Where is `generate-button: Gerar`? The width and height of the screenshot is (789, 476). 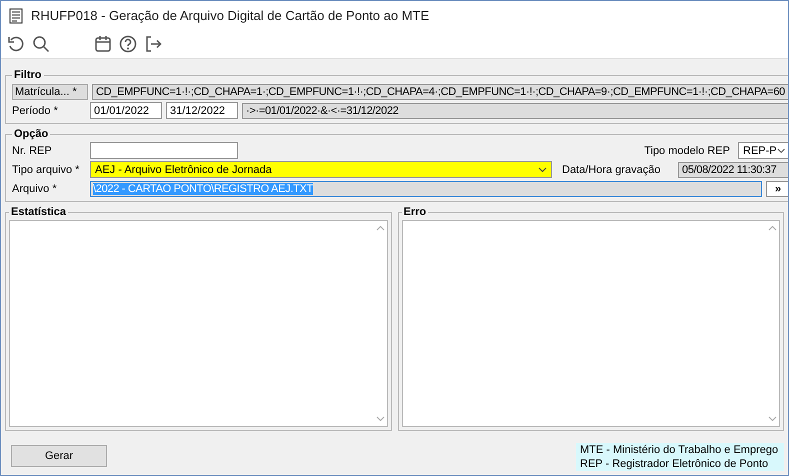
generate-button: Gerar is located at coordinates (59, 456).